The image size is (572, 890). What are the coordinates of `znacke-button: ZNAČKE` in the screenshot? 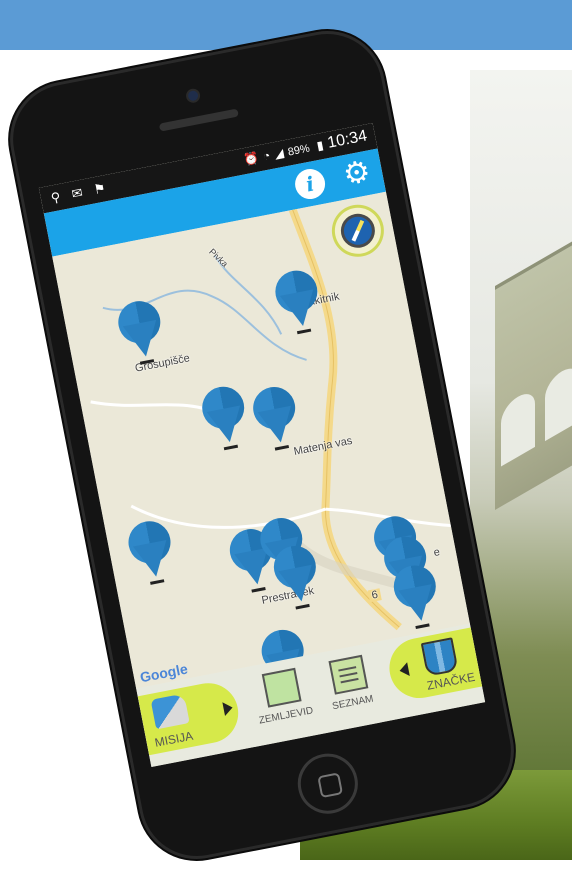 It's located at (435, 665).